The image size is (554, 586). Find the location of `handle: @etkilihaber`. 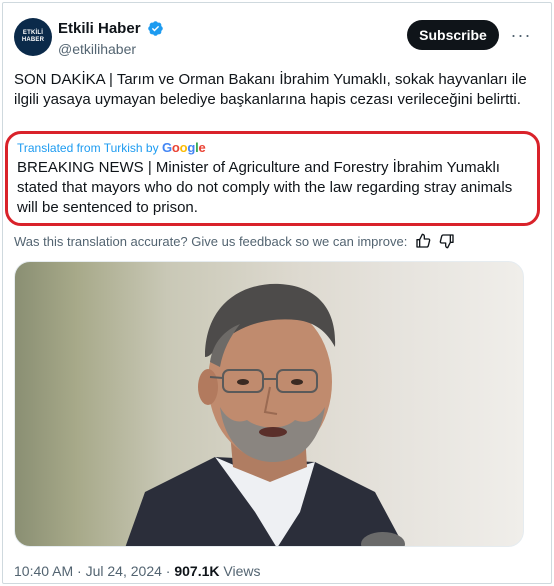

handle: @etkilihaber is located at coordinates (111, 49).